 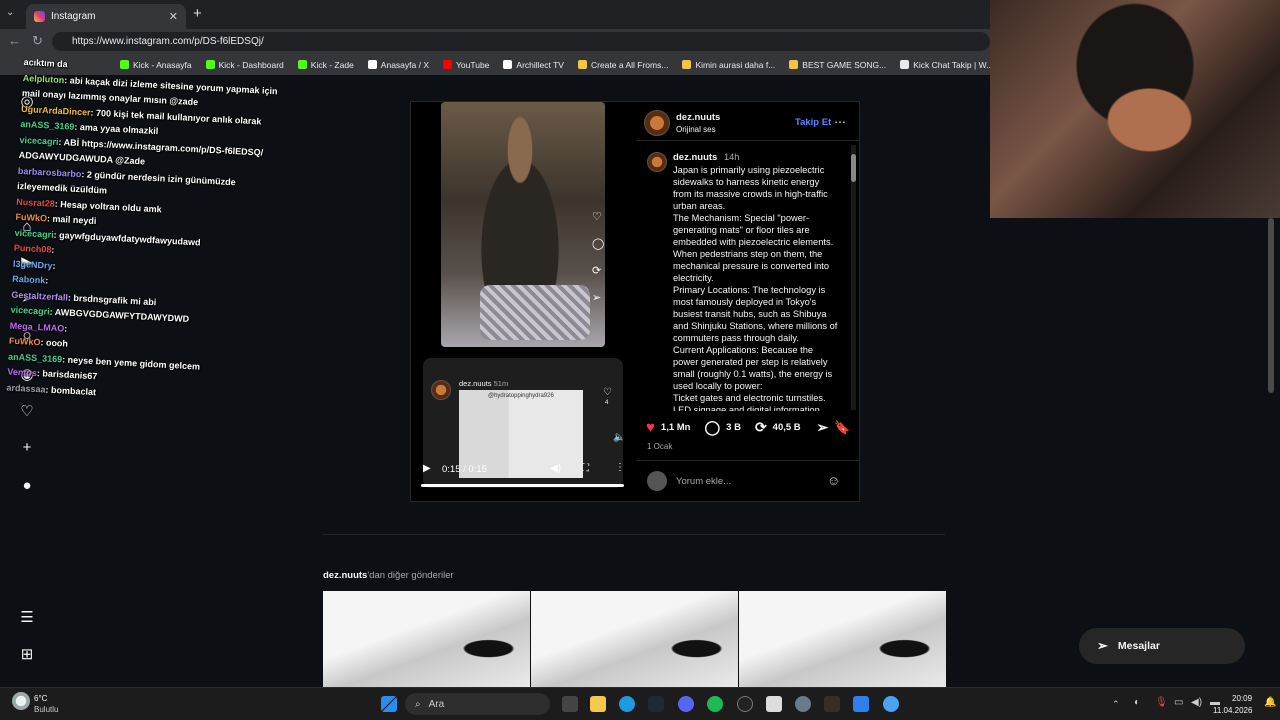 I want to click on profile-icon: ●, so click(x=27, y=486).